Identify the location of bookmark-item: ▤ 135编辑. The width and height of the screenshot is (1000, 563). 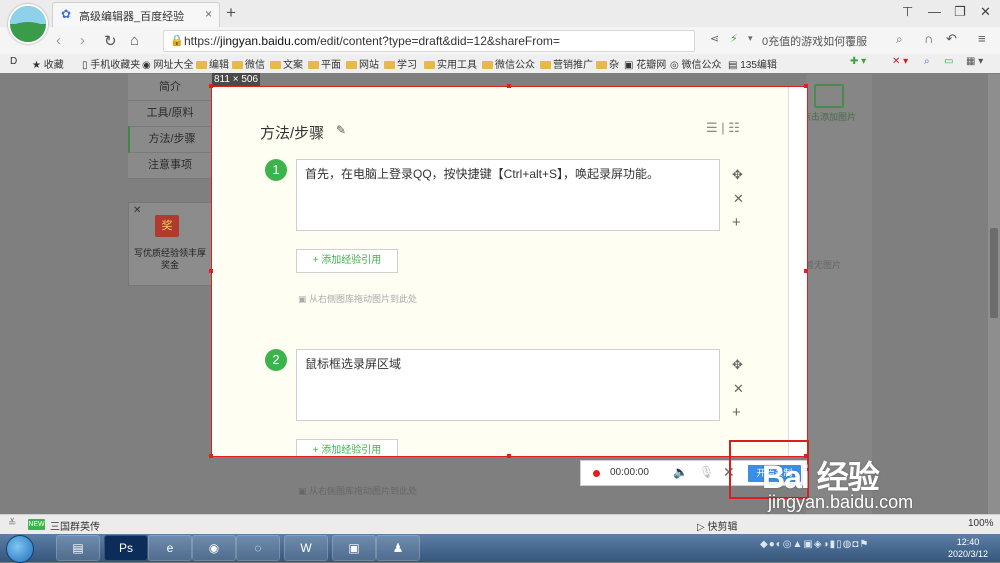
(752, 63).